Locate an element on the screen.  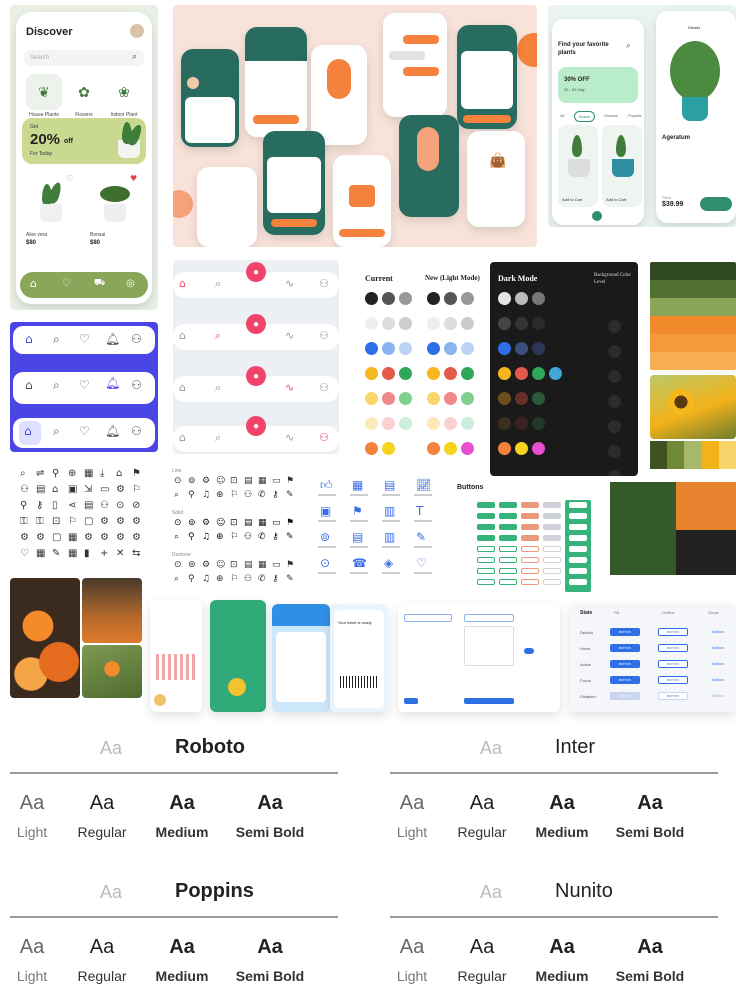
category-indoor-plant: ❀ is located at coordinates (124, 92).